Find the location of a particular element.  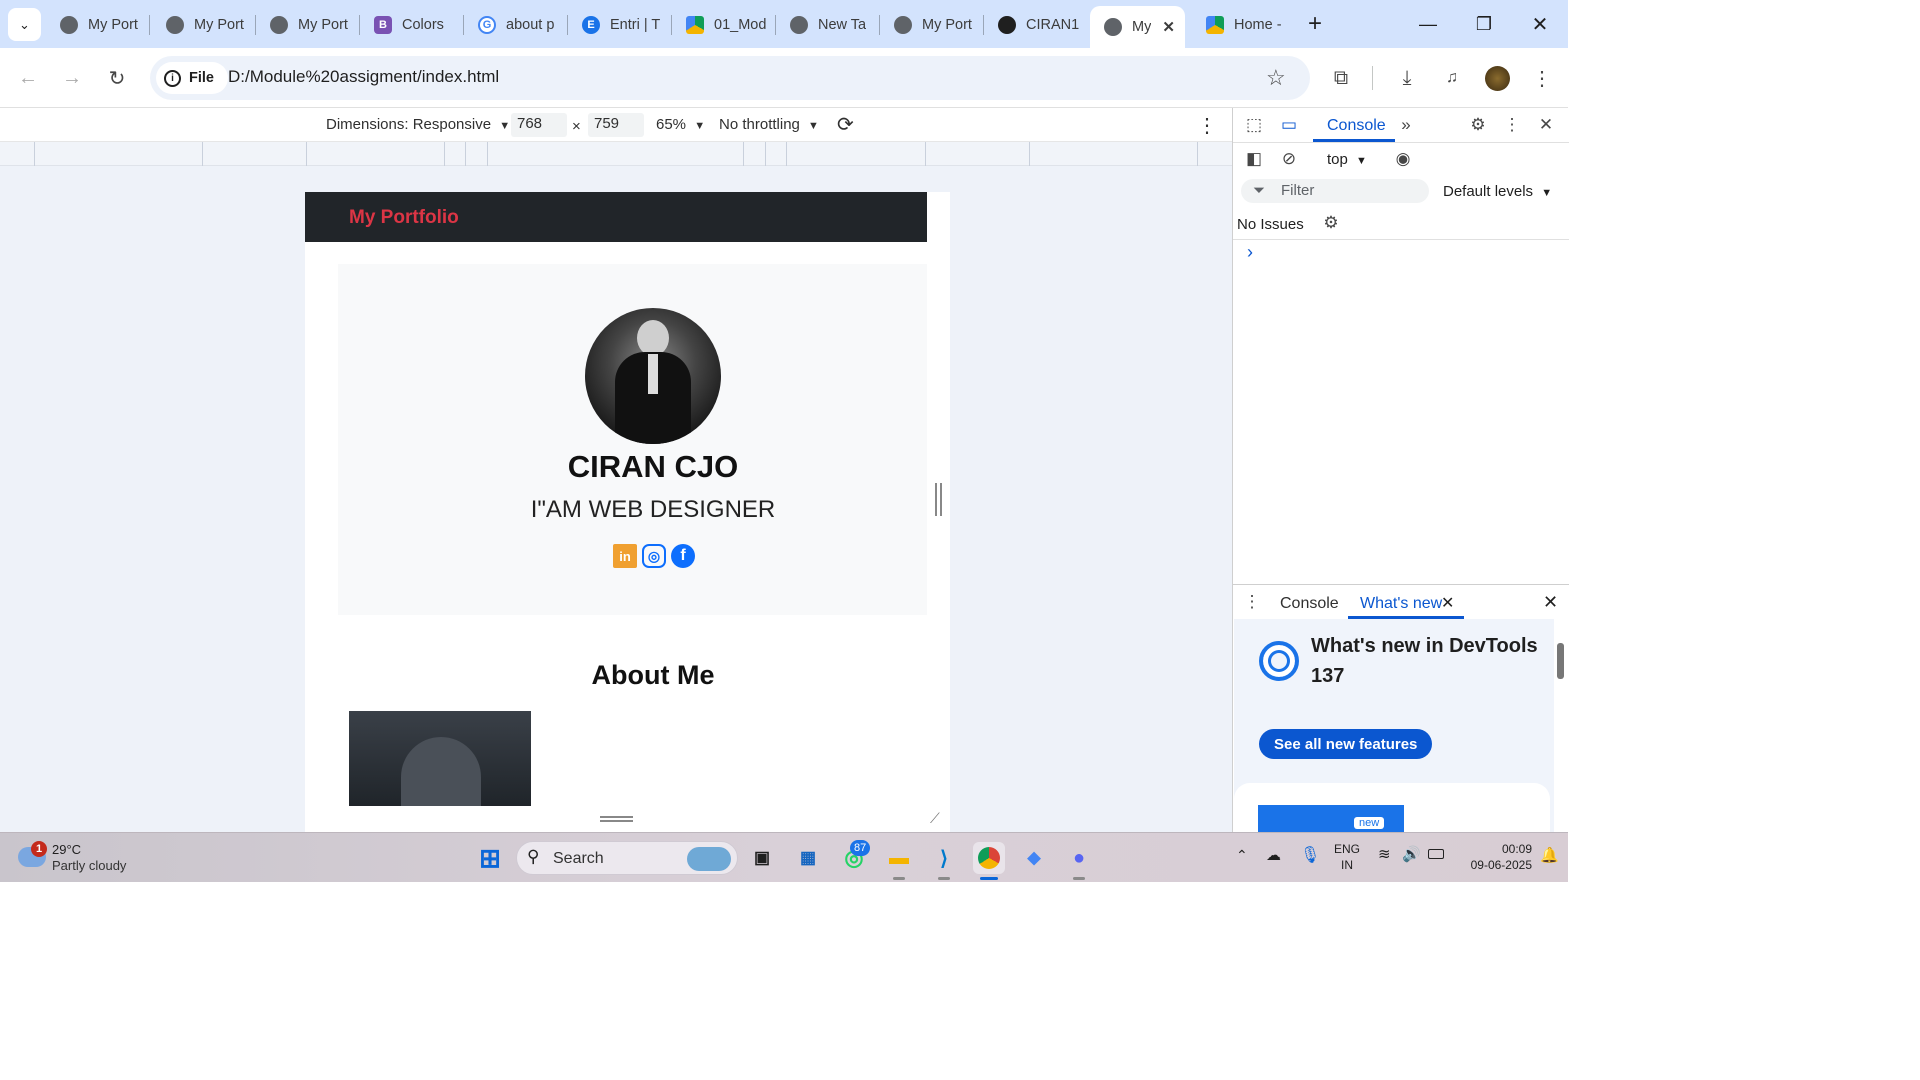

hero-section: CIRAN CJO I"AM WEB DESIGNER in ◎ f is located at coordinates (632, 439).